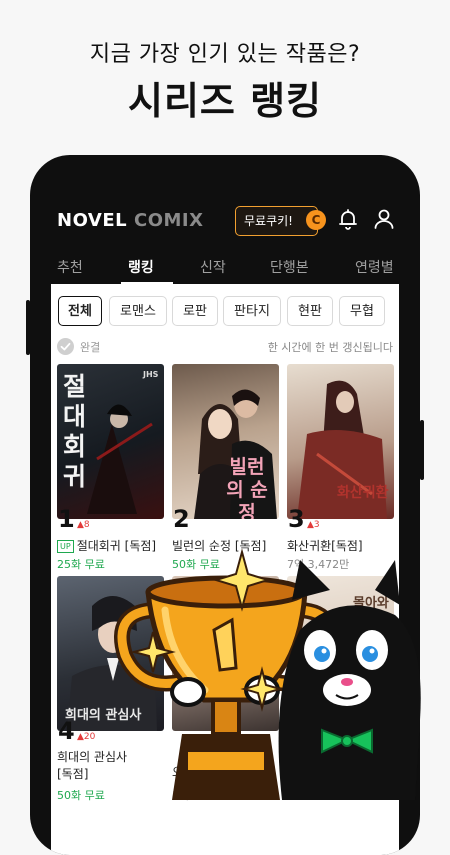 This screenshot has width=450, height=855. What do you see at coordinates (348, 219) in the screenshot?
I see `bell-icon` at bounding box center [348, 219].